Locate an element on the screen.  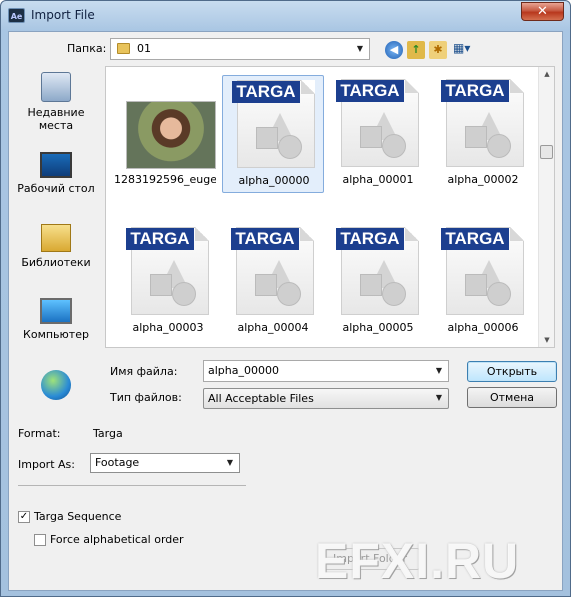
file-tile-selected: TARGA alpha_00000 is located at coordinates (273, 134).